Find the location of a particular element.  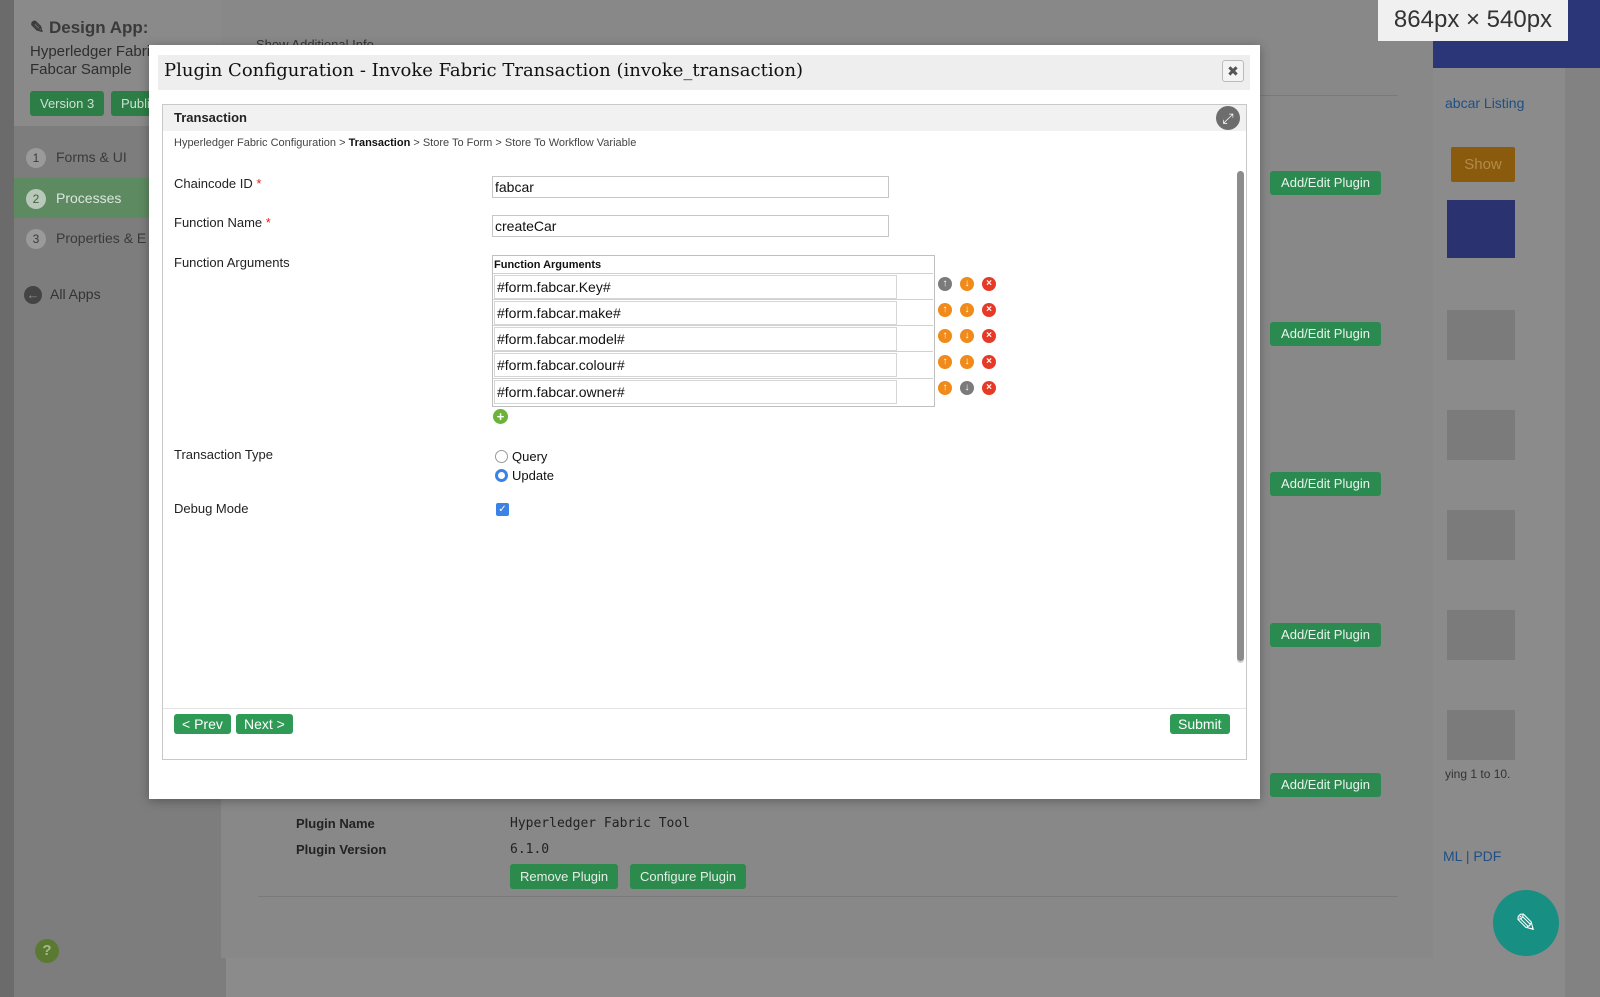

update-radio is located at coordinates (501, 475).